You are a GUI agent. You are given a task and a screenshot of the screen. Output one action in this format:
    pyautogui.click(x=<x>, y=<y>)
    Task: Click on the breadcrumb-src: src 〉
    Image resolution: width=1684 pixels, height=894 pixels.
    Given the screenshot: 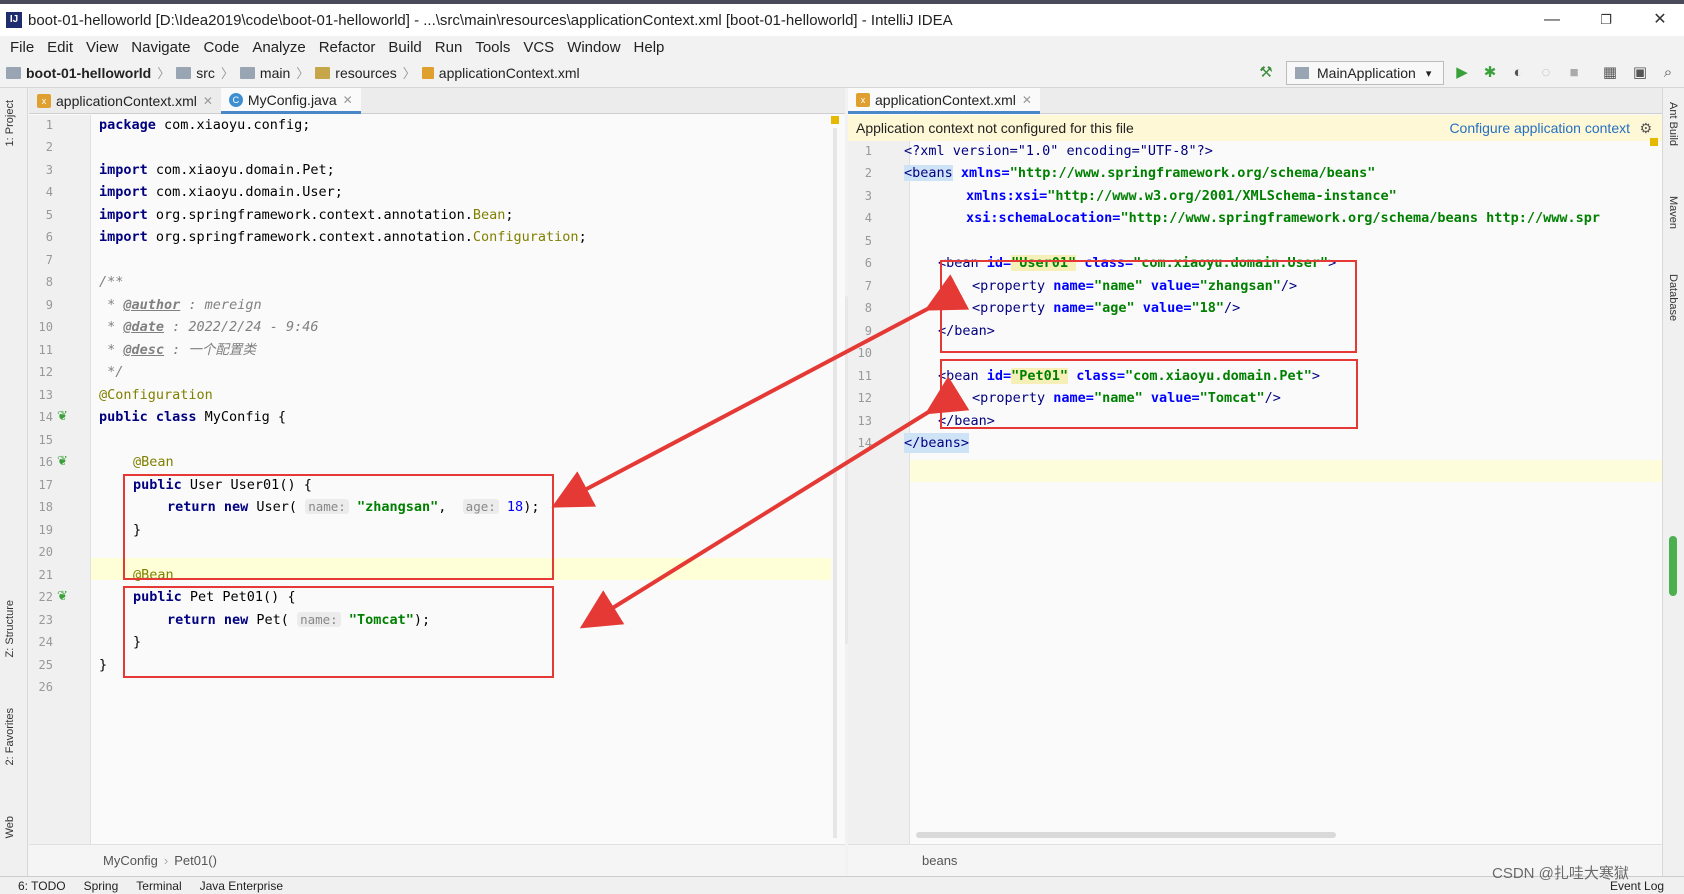 What is the action you would take?
    pyautogui.click(x=205, y=72)
    